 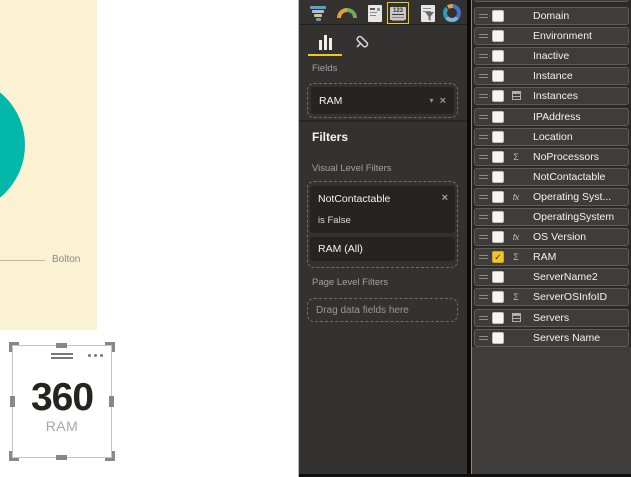 I want to click on field-row: ✓ Inactive, so click(x=551, y=56).